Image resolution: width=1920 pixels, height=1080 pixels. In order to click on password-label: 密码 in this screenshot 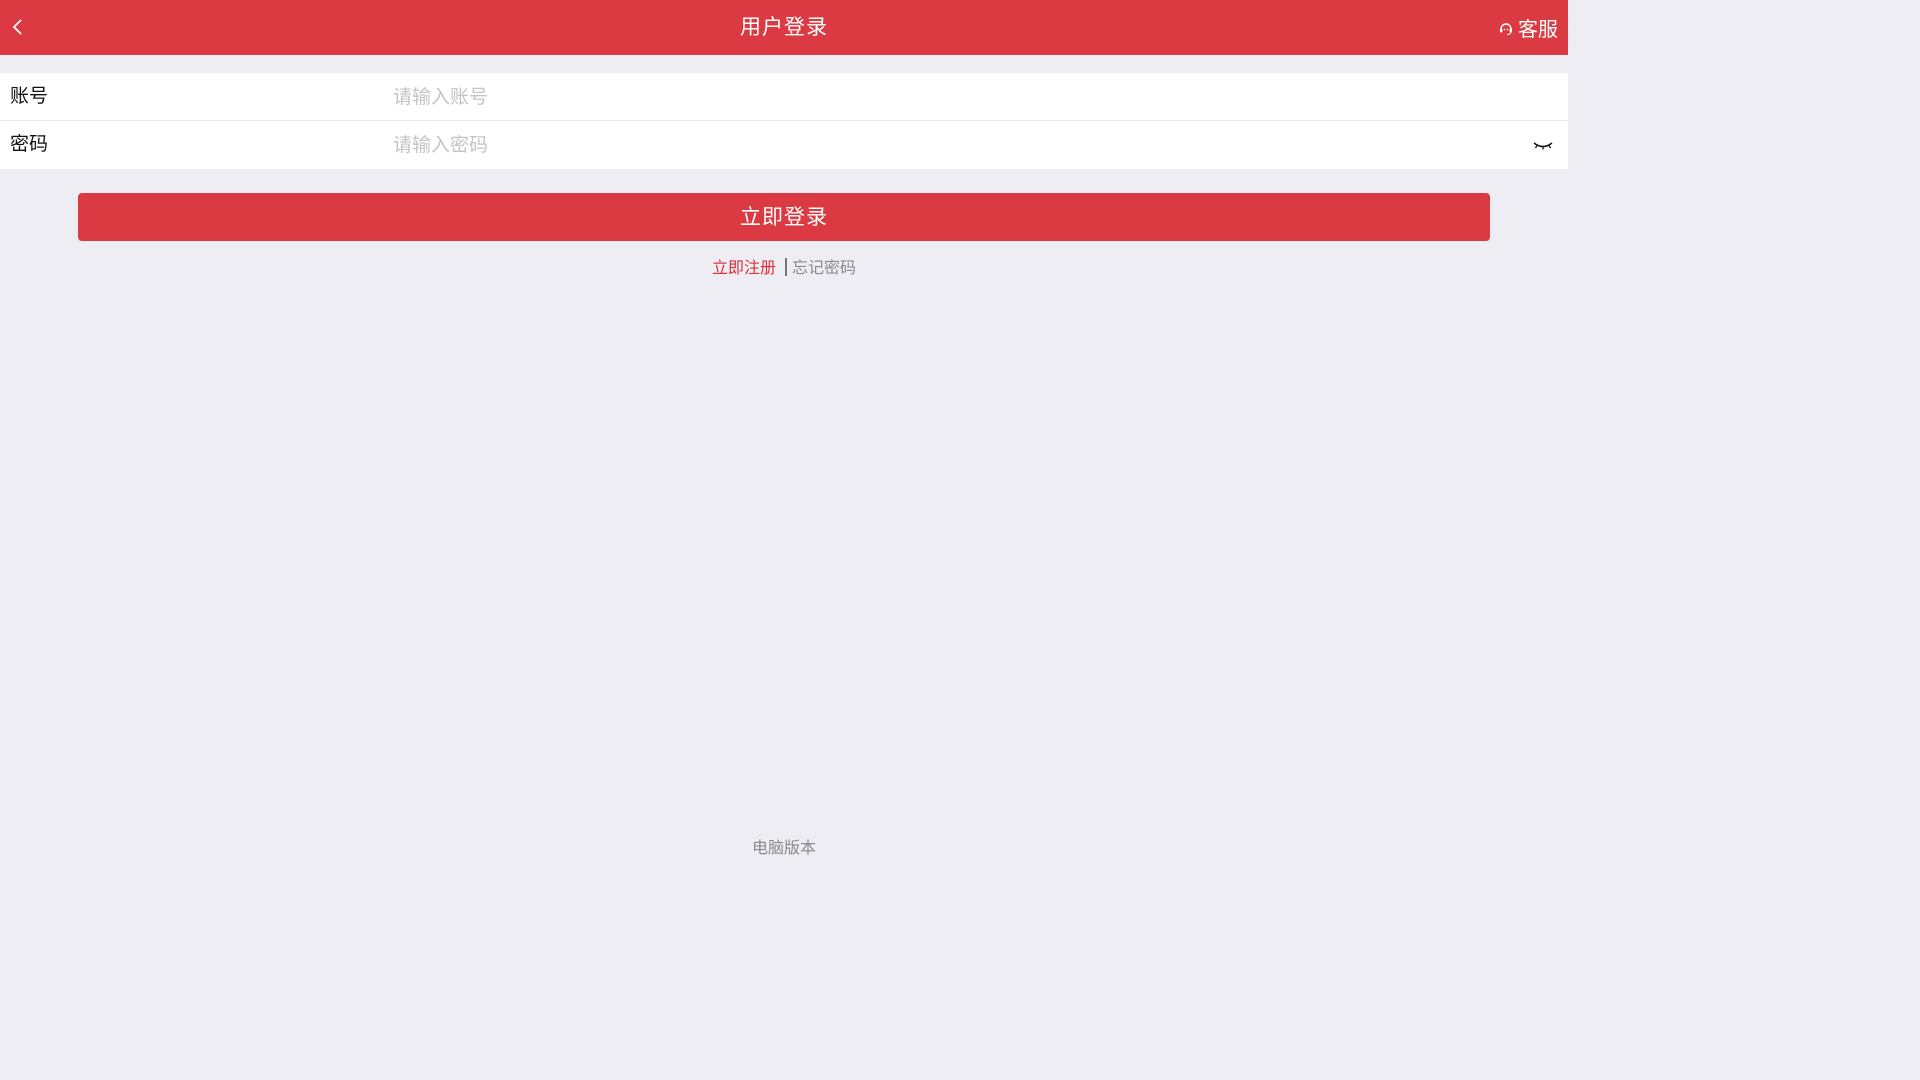, I will do `click(29, 144)`.